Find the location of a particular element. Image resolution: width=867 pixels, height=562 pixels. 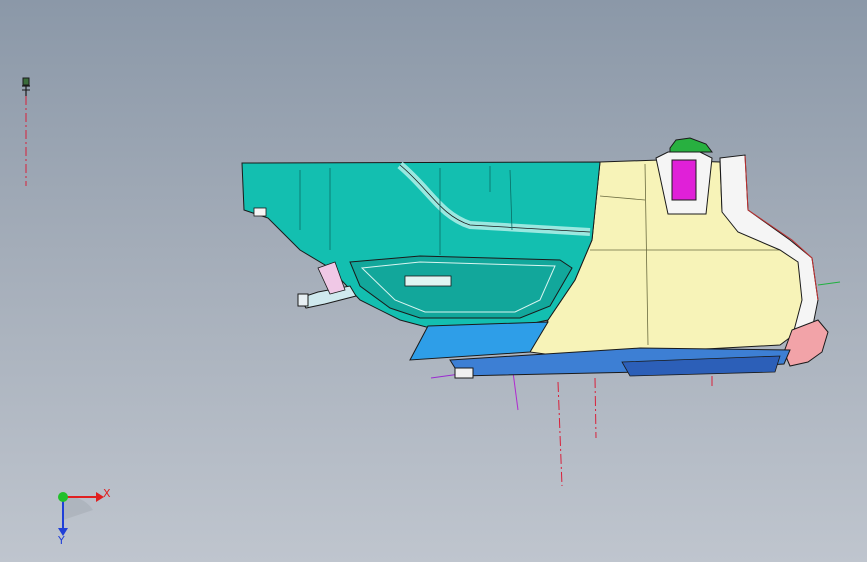

triad-x-label: X is located at coordinates (107, 493).